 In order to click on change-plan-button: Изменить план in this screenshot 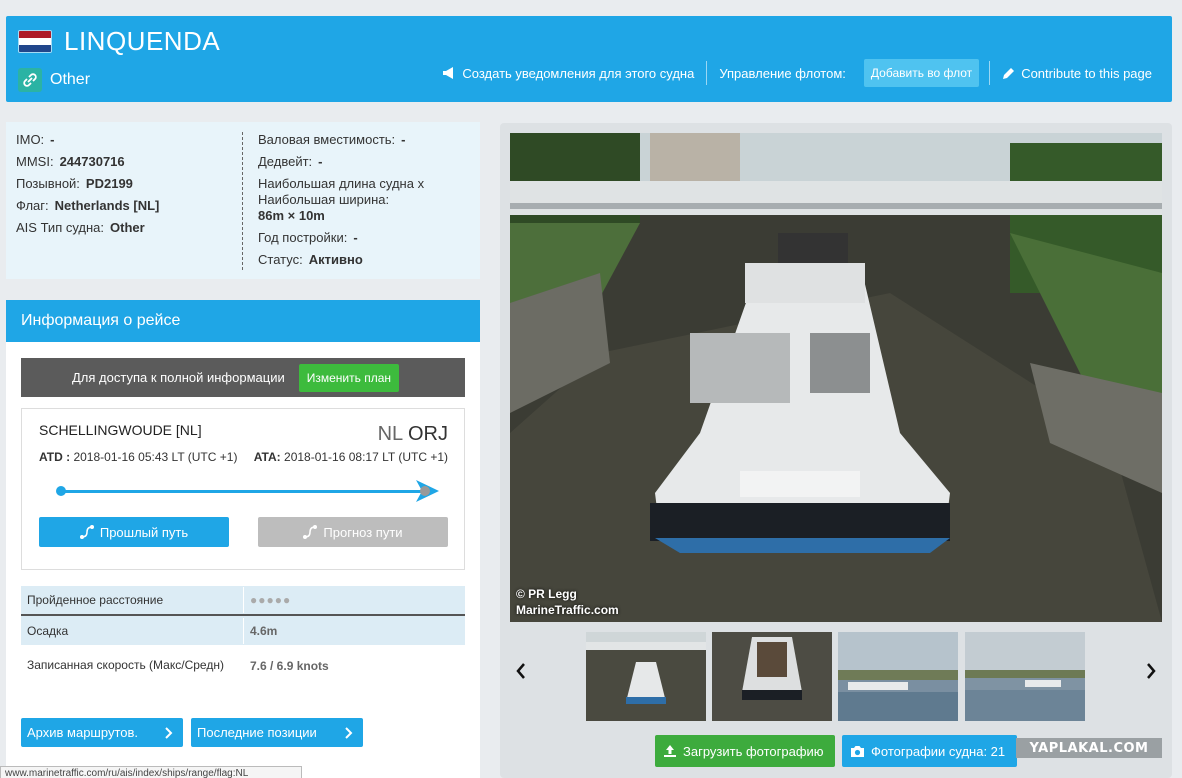, I will do `click(348, 377)`.